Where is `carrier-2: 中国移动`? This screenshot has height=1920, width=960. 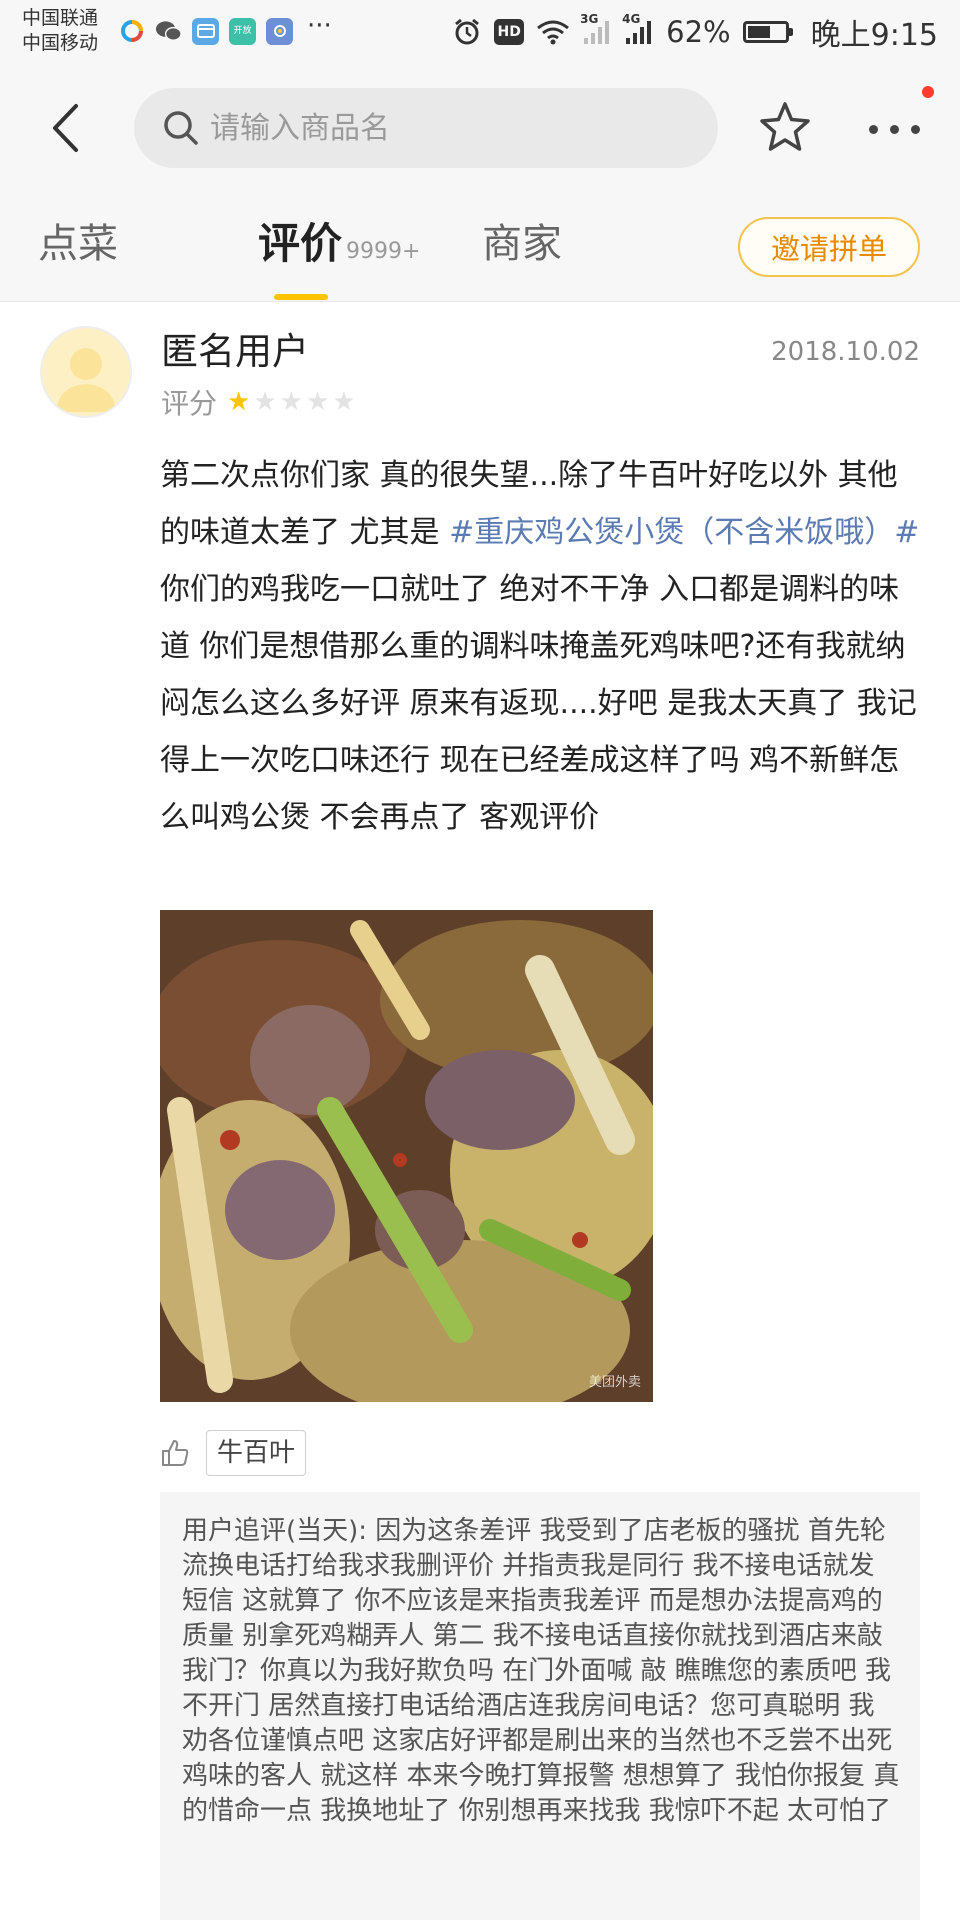 carrier-2: 中国移动 is located at coordinates (60, 43).